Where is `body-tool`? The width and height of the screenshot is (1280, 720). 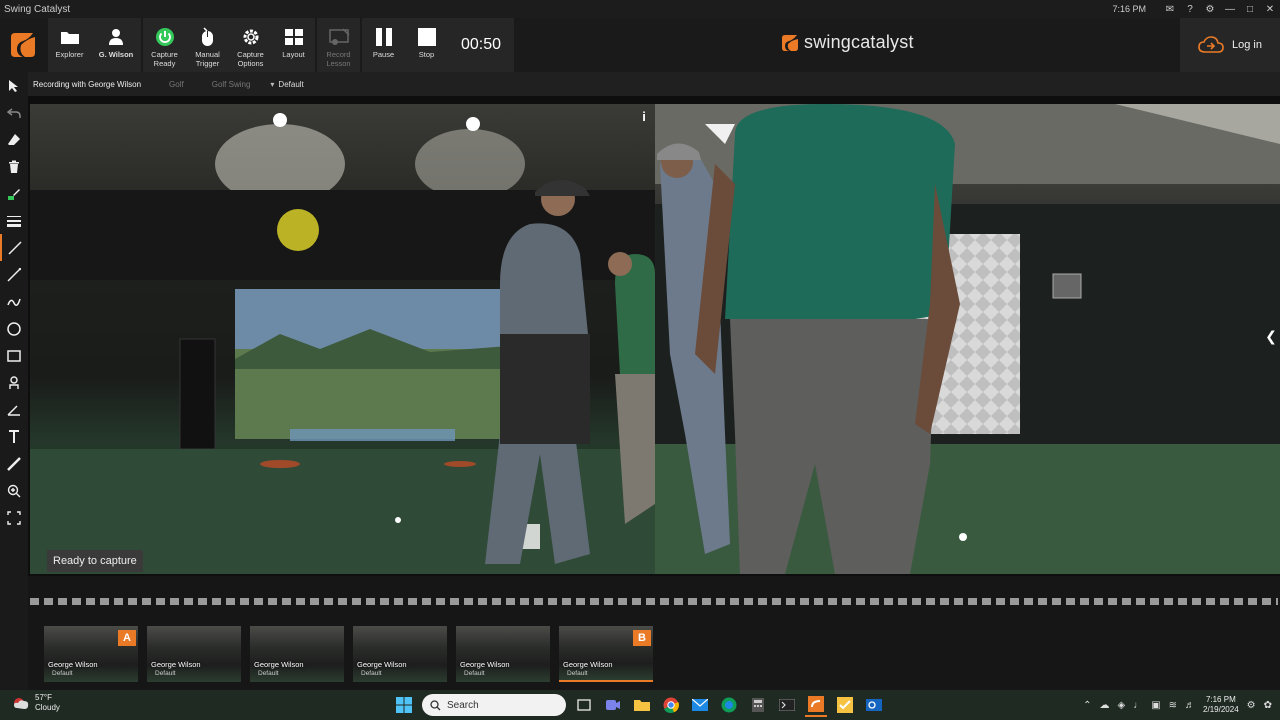
body-tool is located at coordinates (14, 382).